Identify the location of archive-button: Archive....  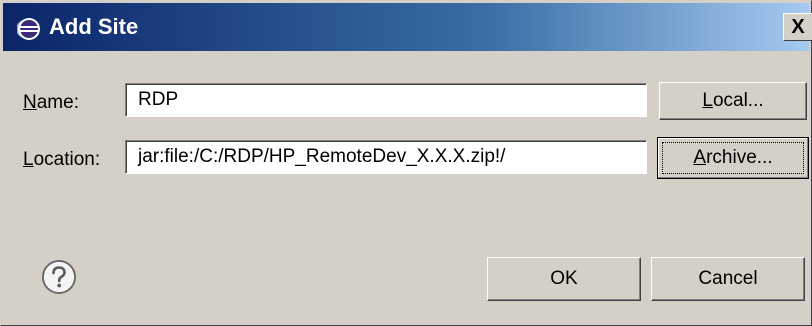
(733, 158).